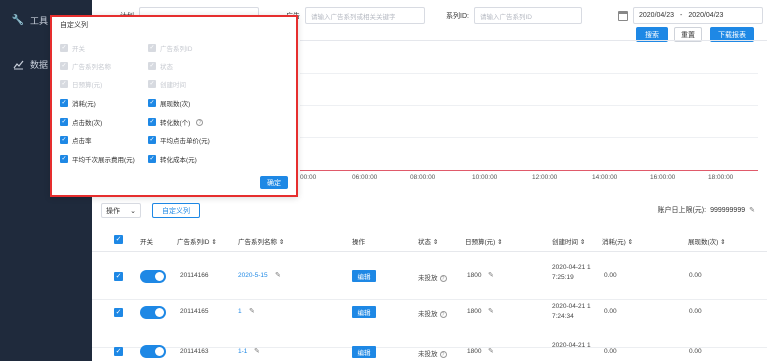  Describe the element at coordinates (118, 239) in the screenshot. I see `select-all-checkbox: ✓` at that location.